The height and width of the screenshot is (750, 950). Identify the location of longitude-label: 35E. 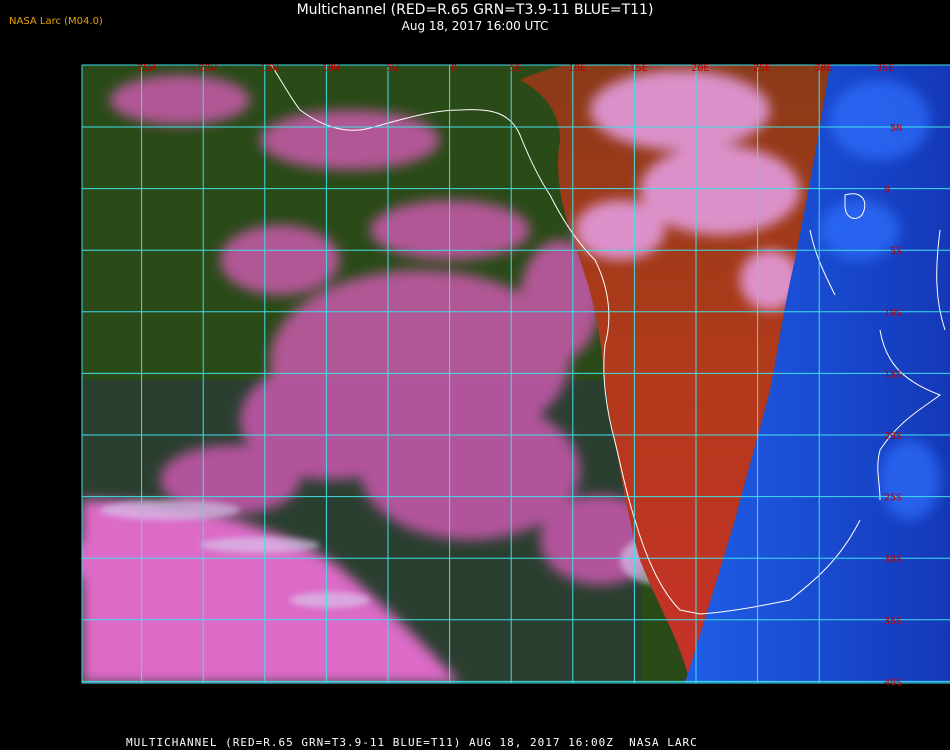
(885, 68).